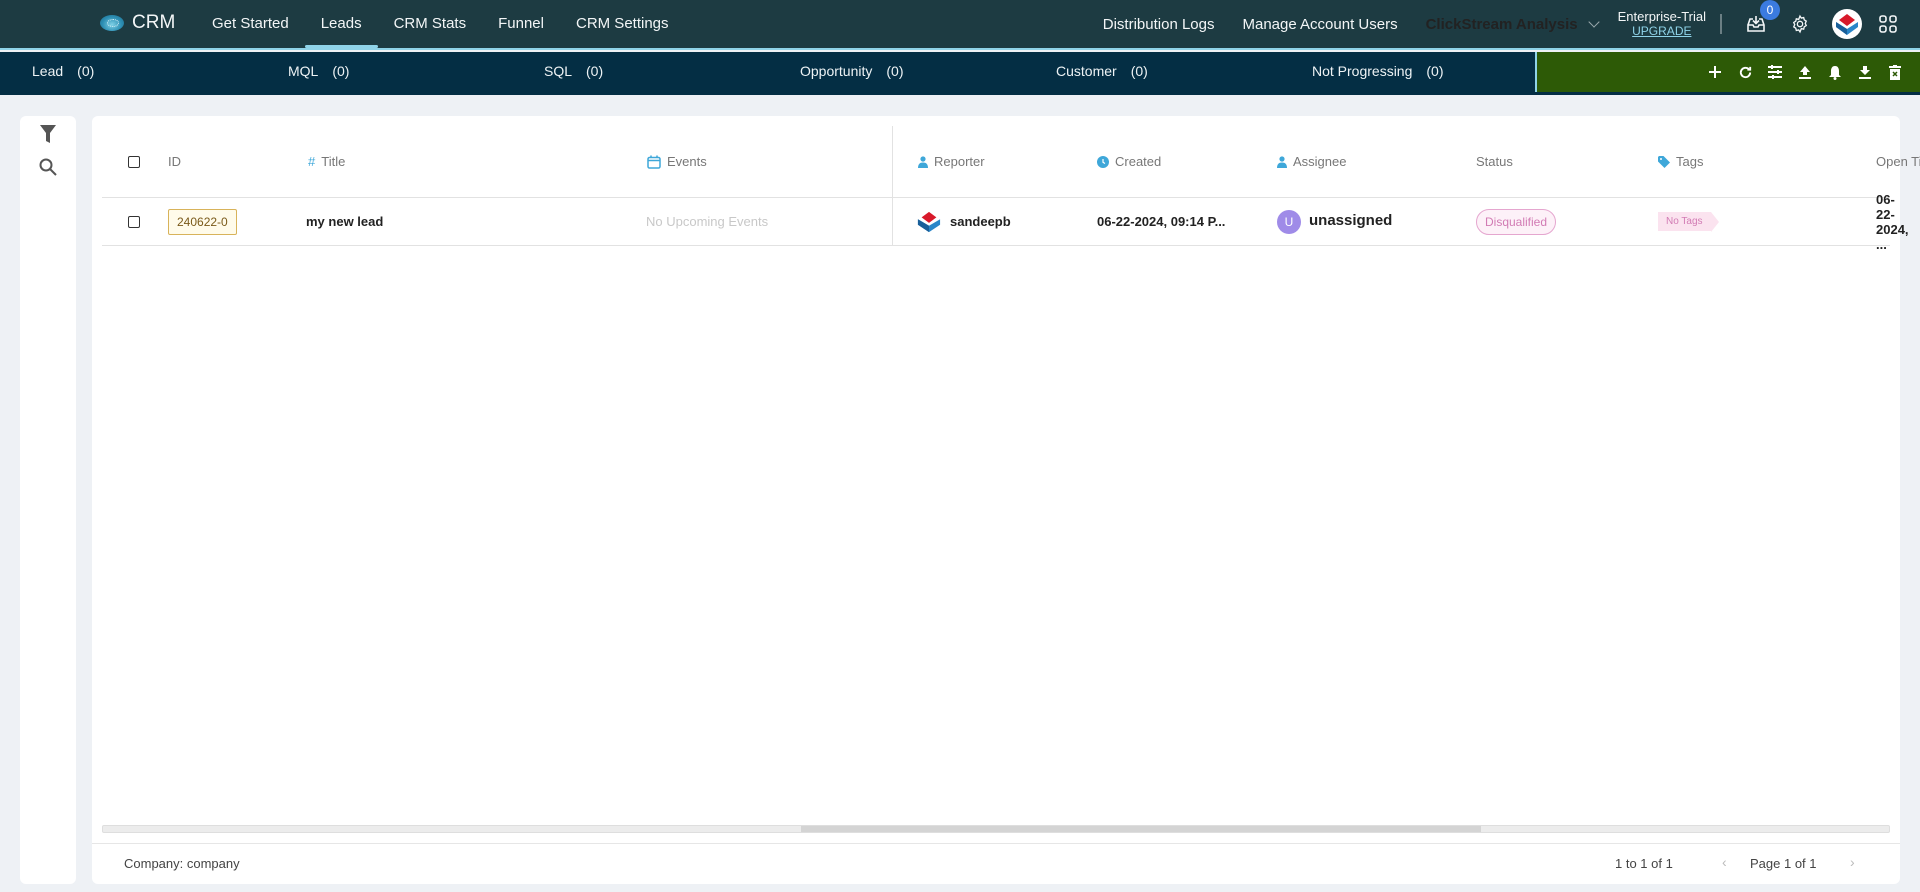 This screenshot has height=892, width=1920. What do you see at coordinates (622, 24) in the screenshot?
I see `nav-crm-settings: CRM Settings` at bounding box center [622, 24].